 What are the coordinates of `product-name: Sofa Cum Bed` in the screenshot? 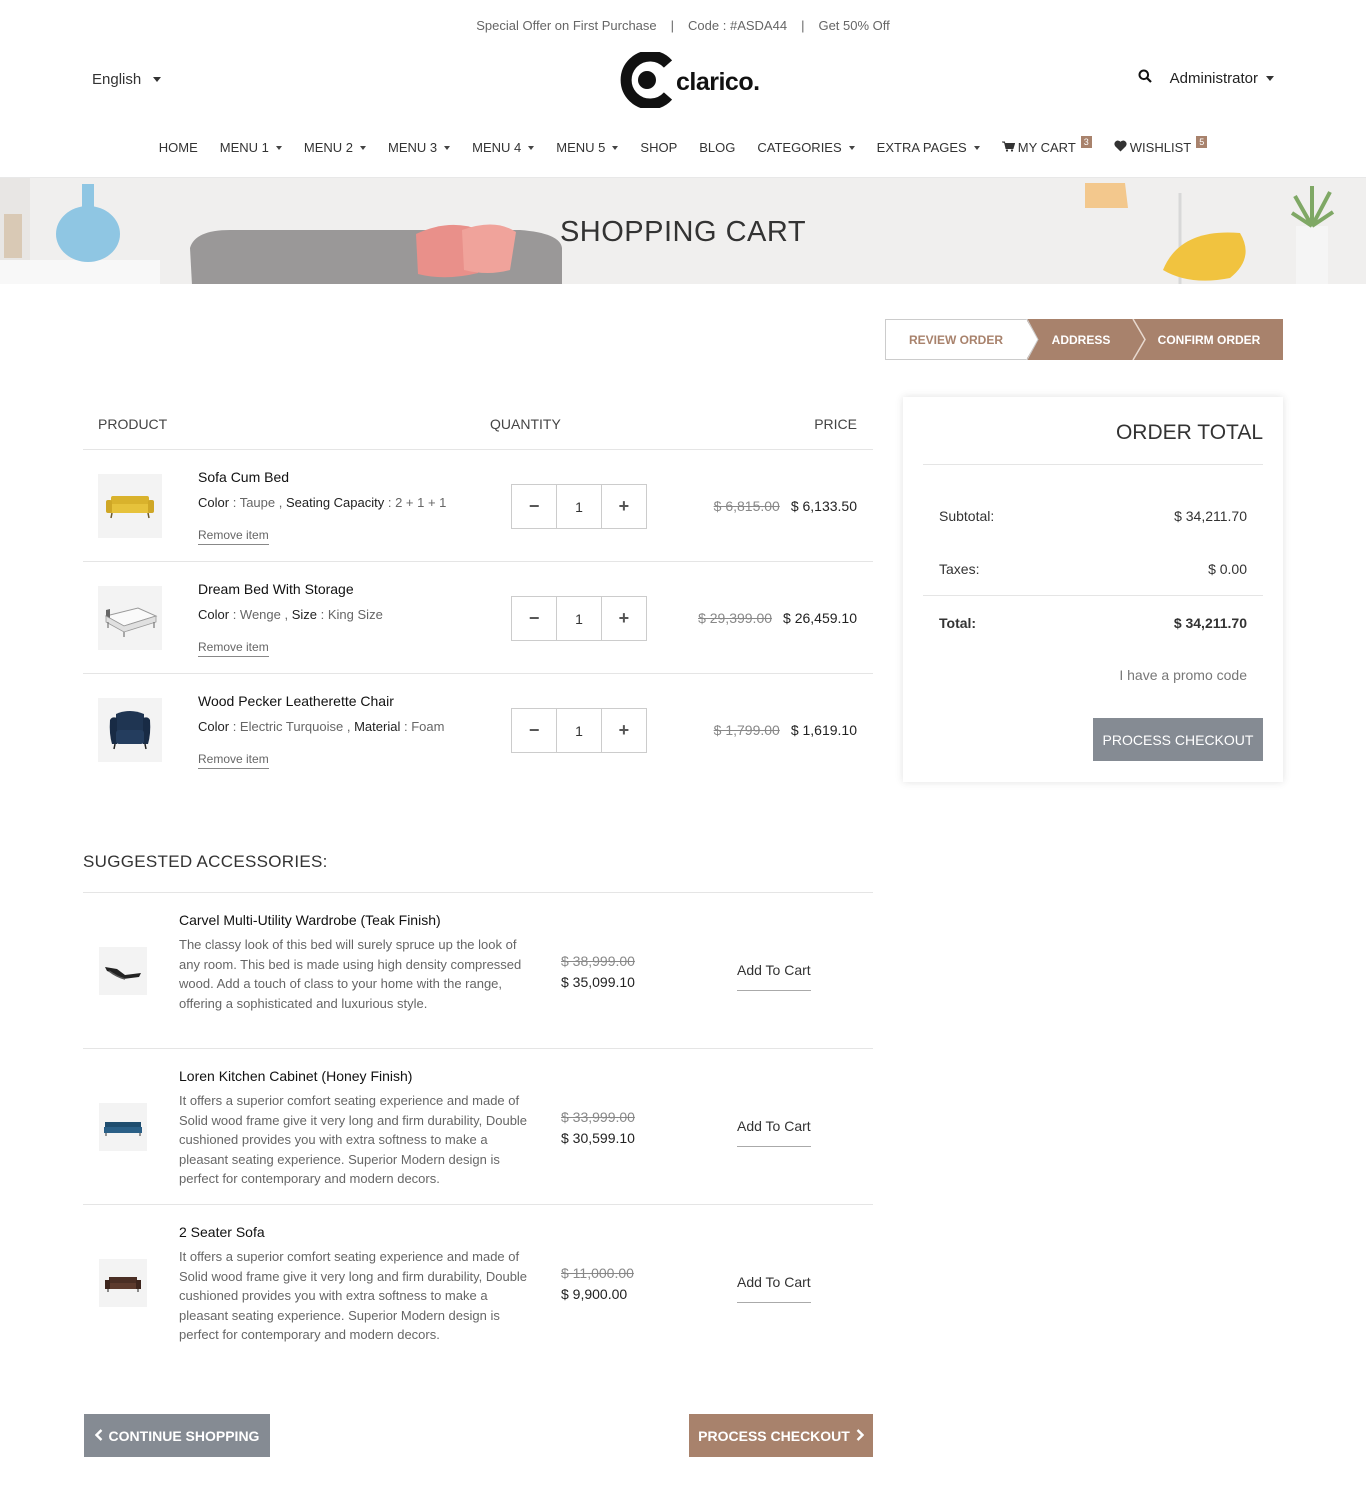 It's located at (243, 477).